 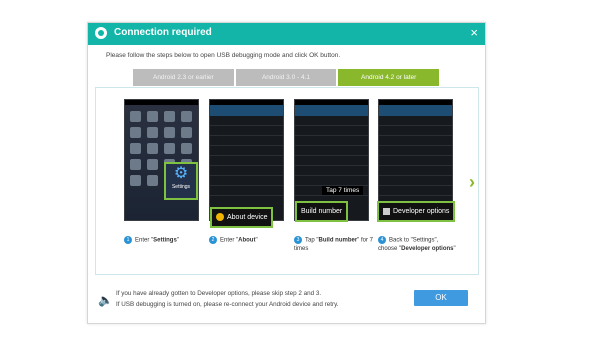 I want to click on tab-android-2-3: Android 2.3 or earlier, so click(x=183, y=77).